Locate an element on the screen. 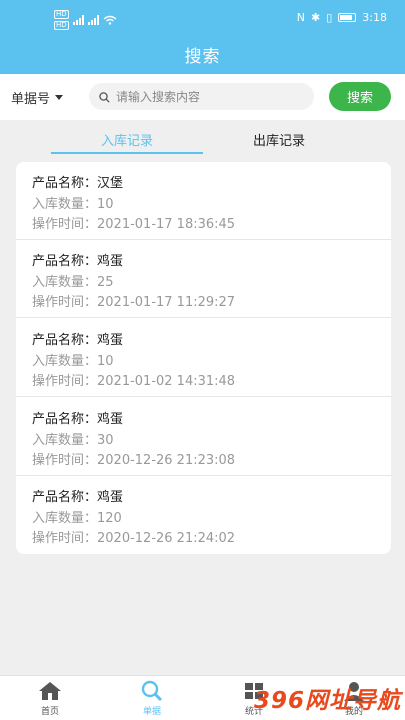  nav-home: 首页 is located at coordinates (50, 698).